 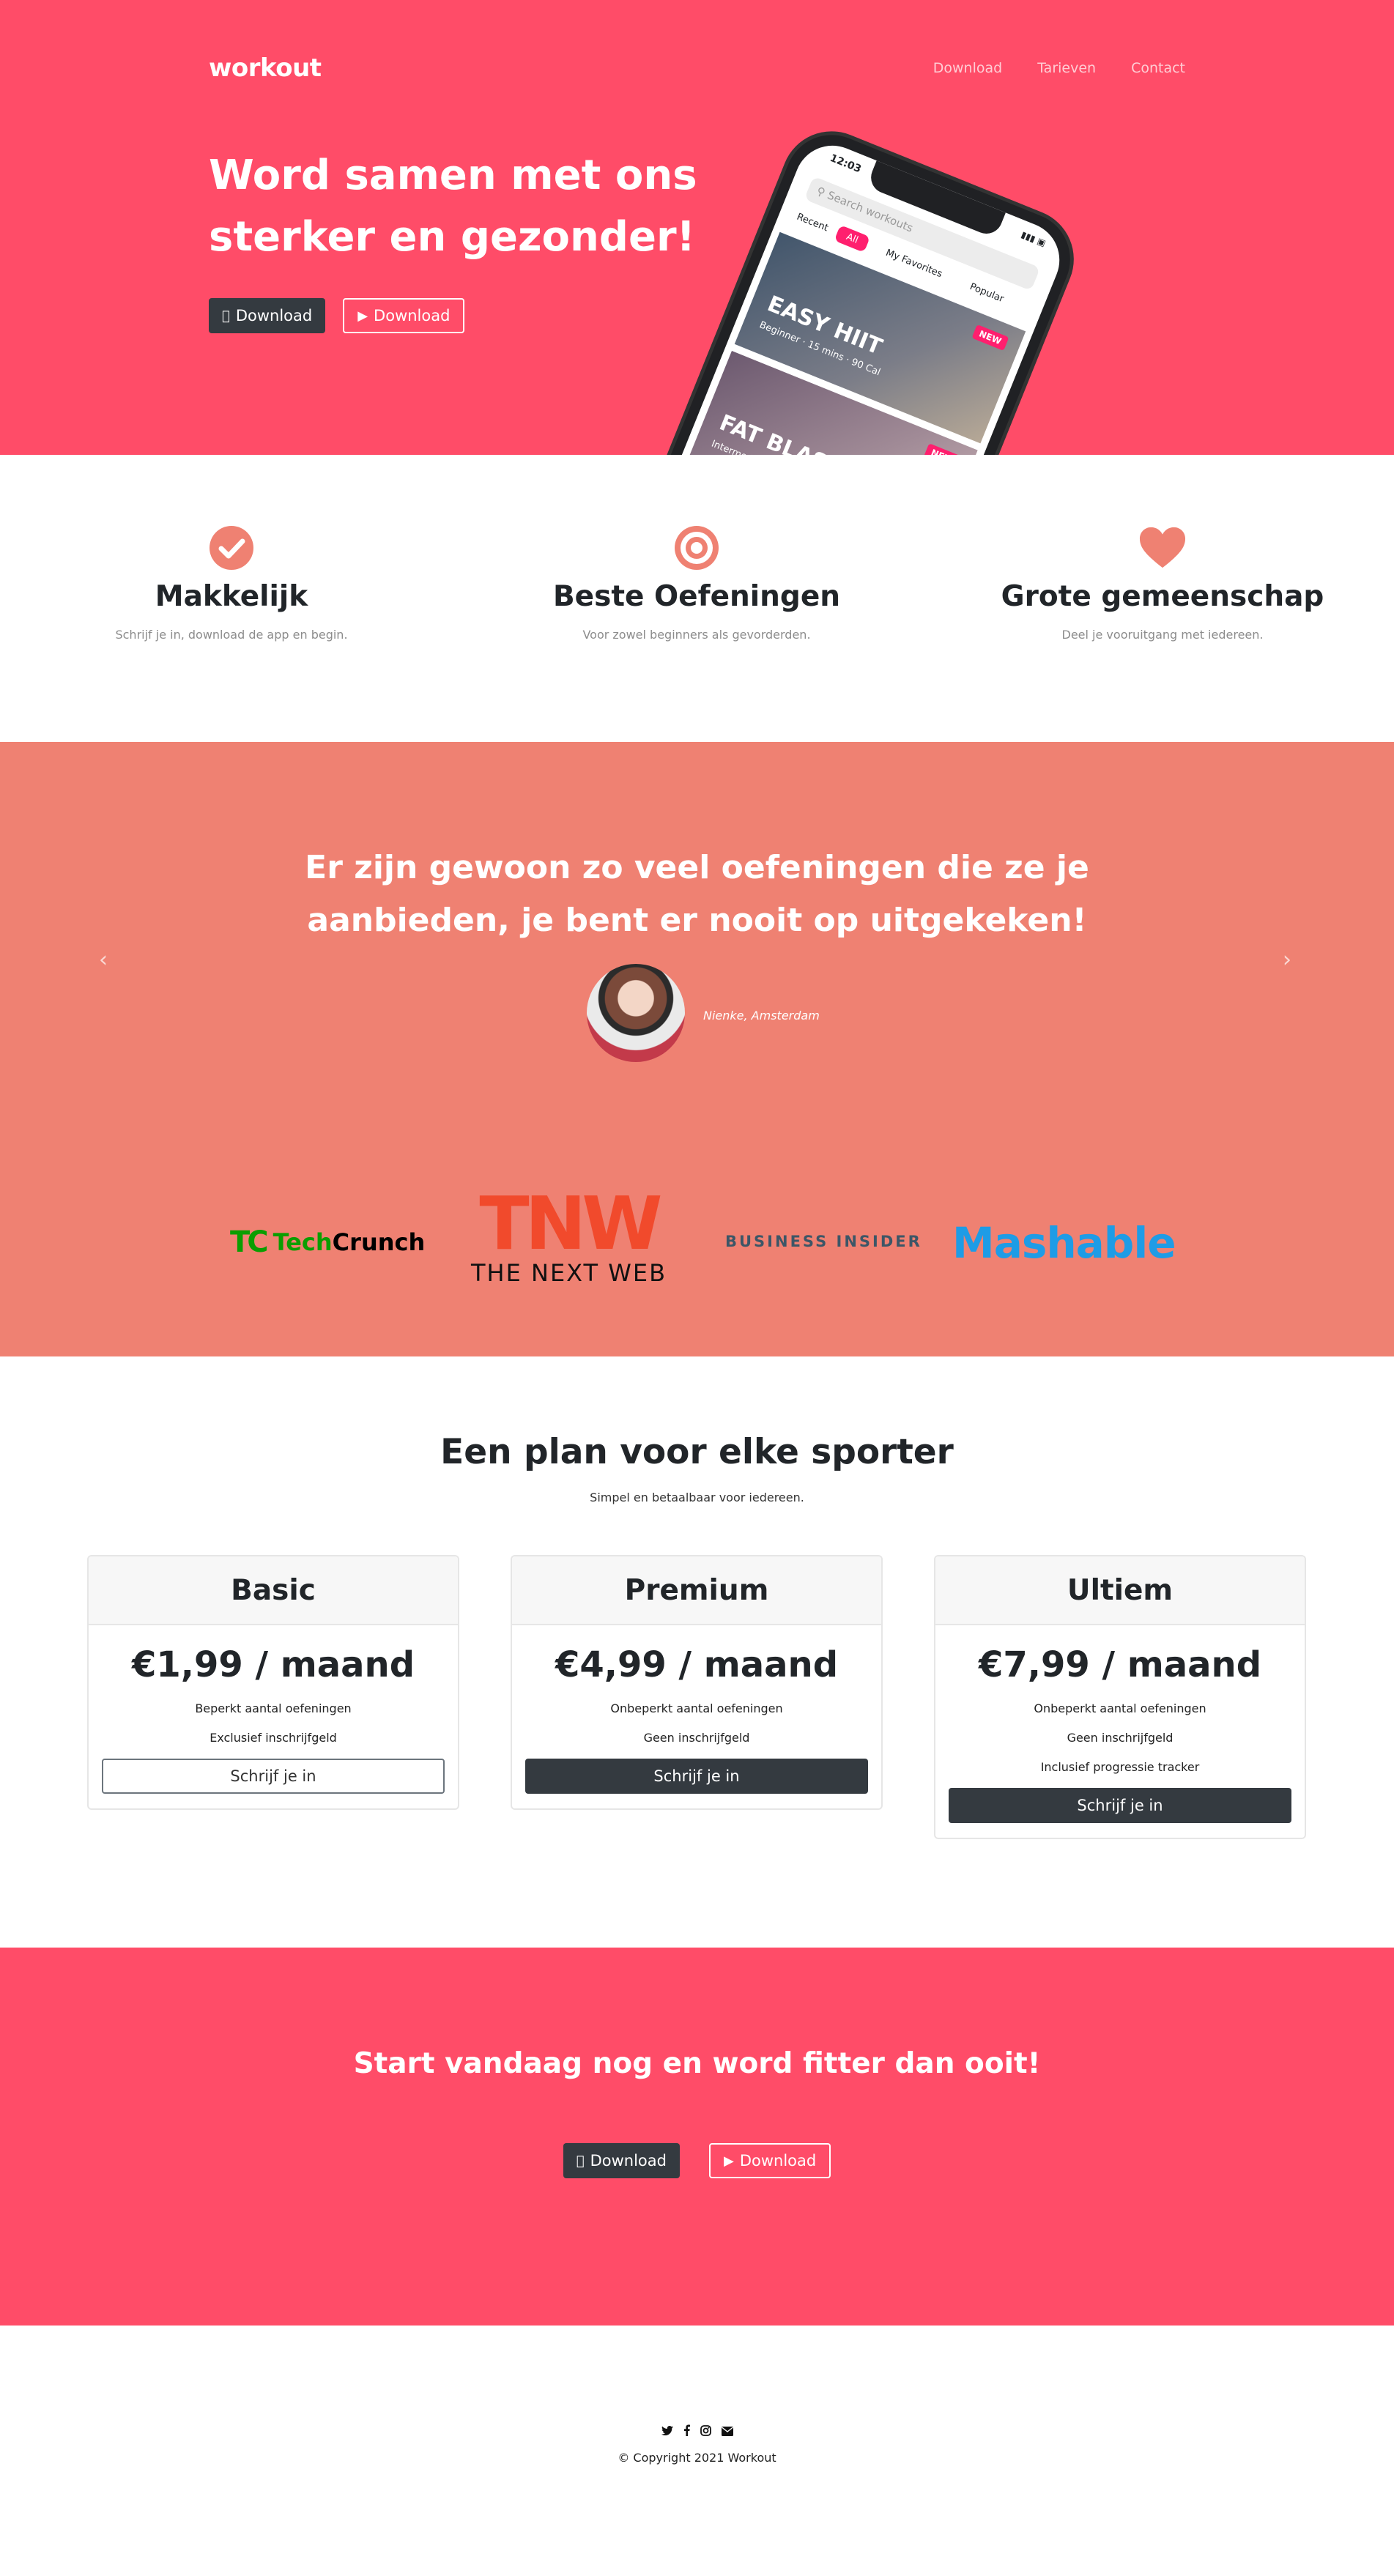 I want to click on plan-feature: Inclusief progressie tracker, so click(x=1120, y=1767).